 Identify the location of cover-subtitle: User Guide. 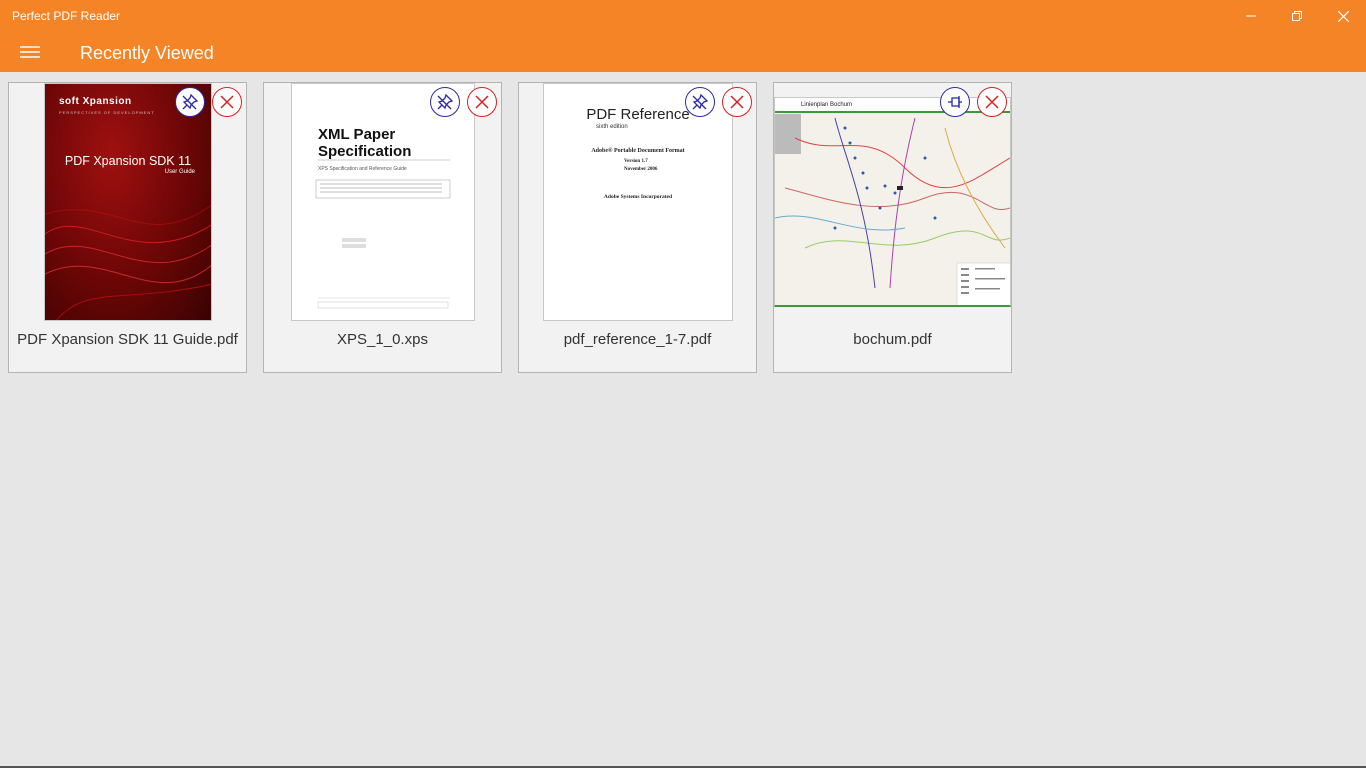
(179, 172).